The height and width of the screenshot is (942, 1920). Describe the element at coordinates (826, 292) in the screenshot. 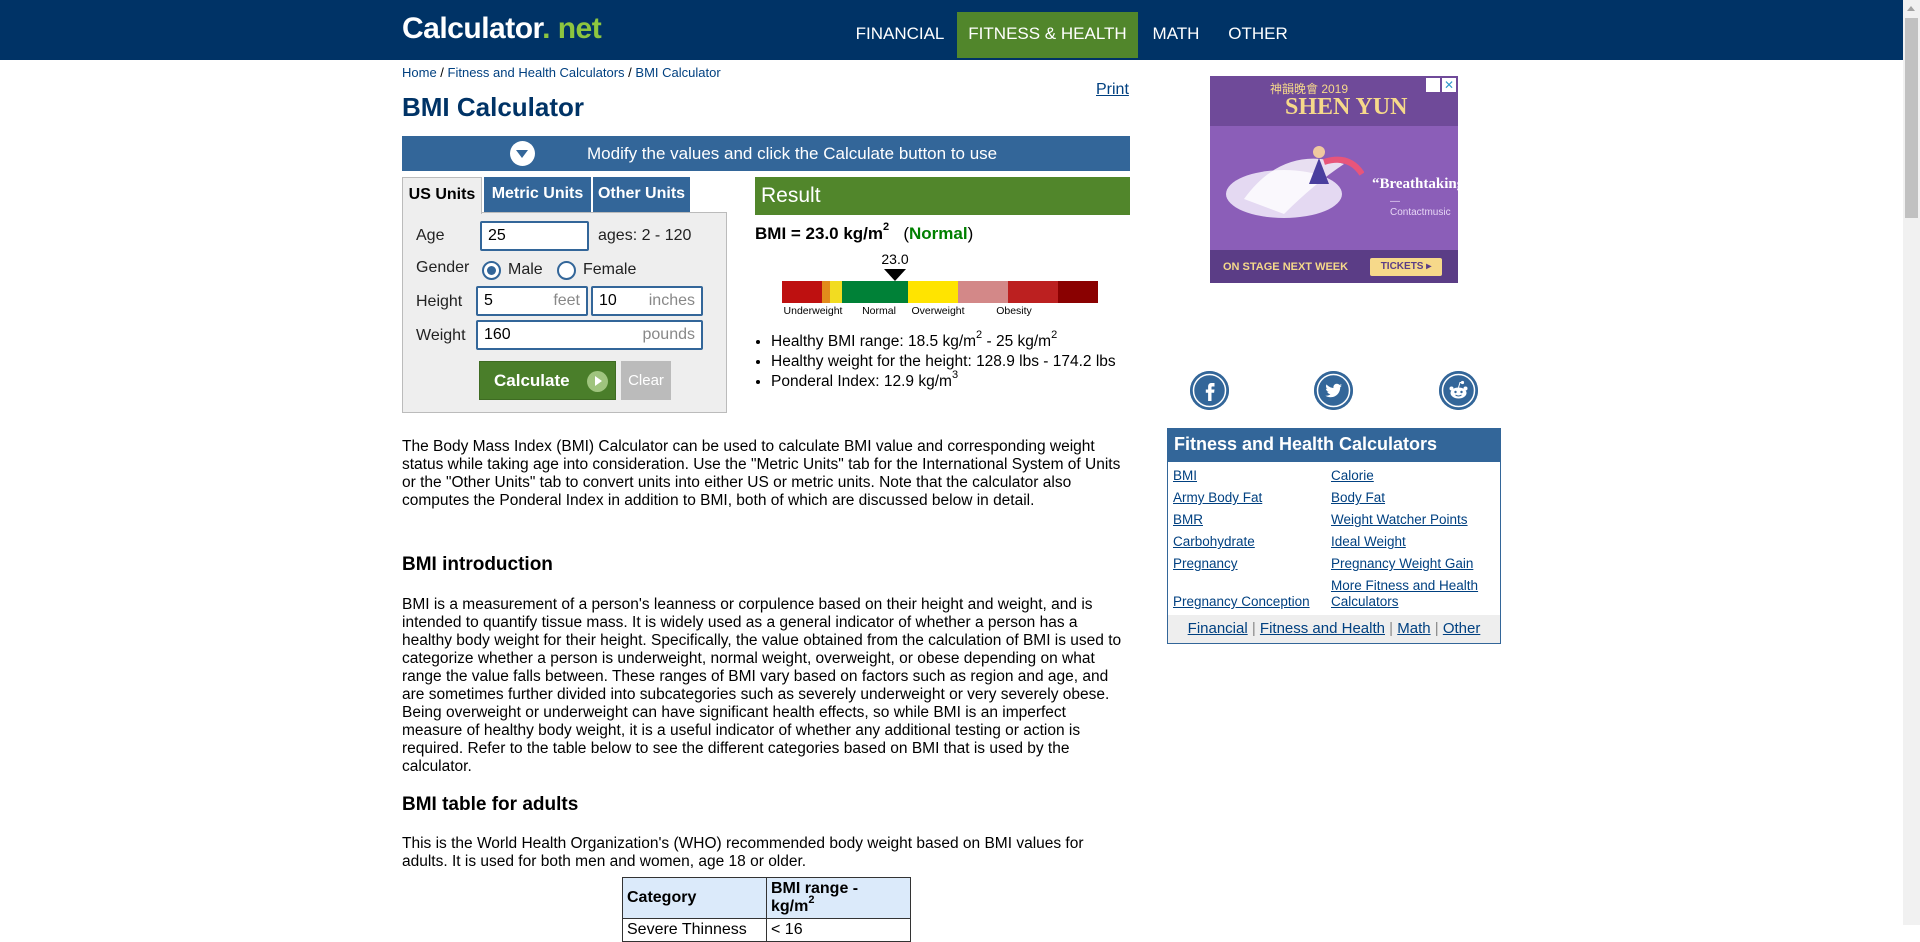

I see `gauge-segment-moderate-thin` at that location.